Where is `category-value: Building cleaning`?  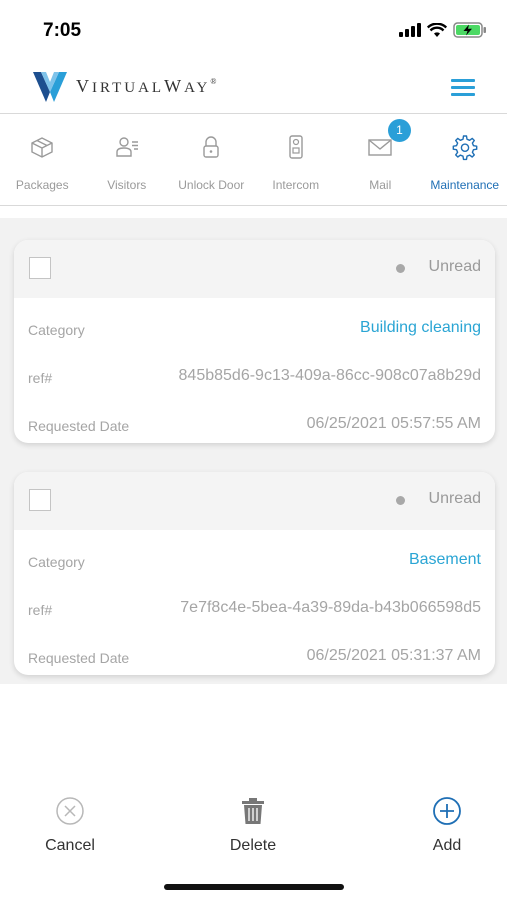 category-value: Building cleaning is located at coordinates (420, 327).